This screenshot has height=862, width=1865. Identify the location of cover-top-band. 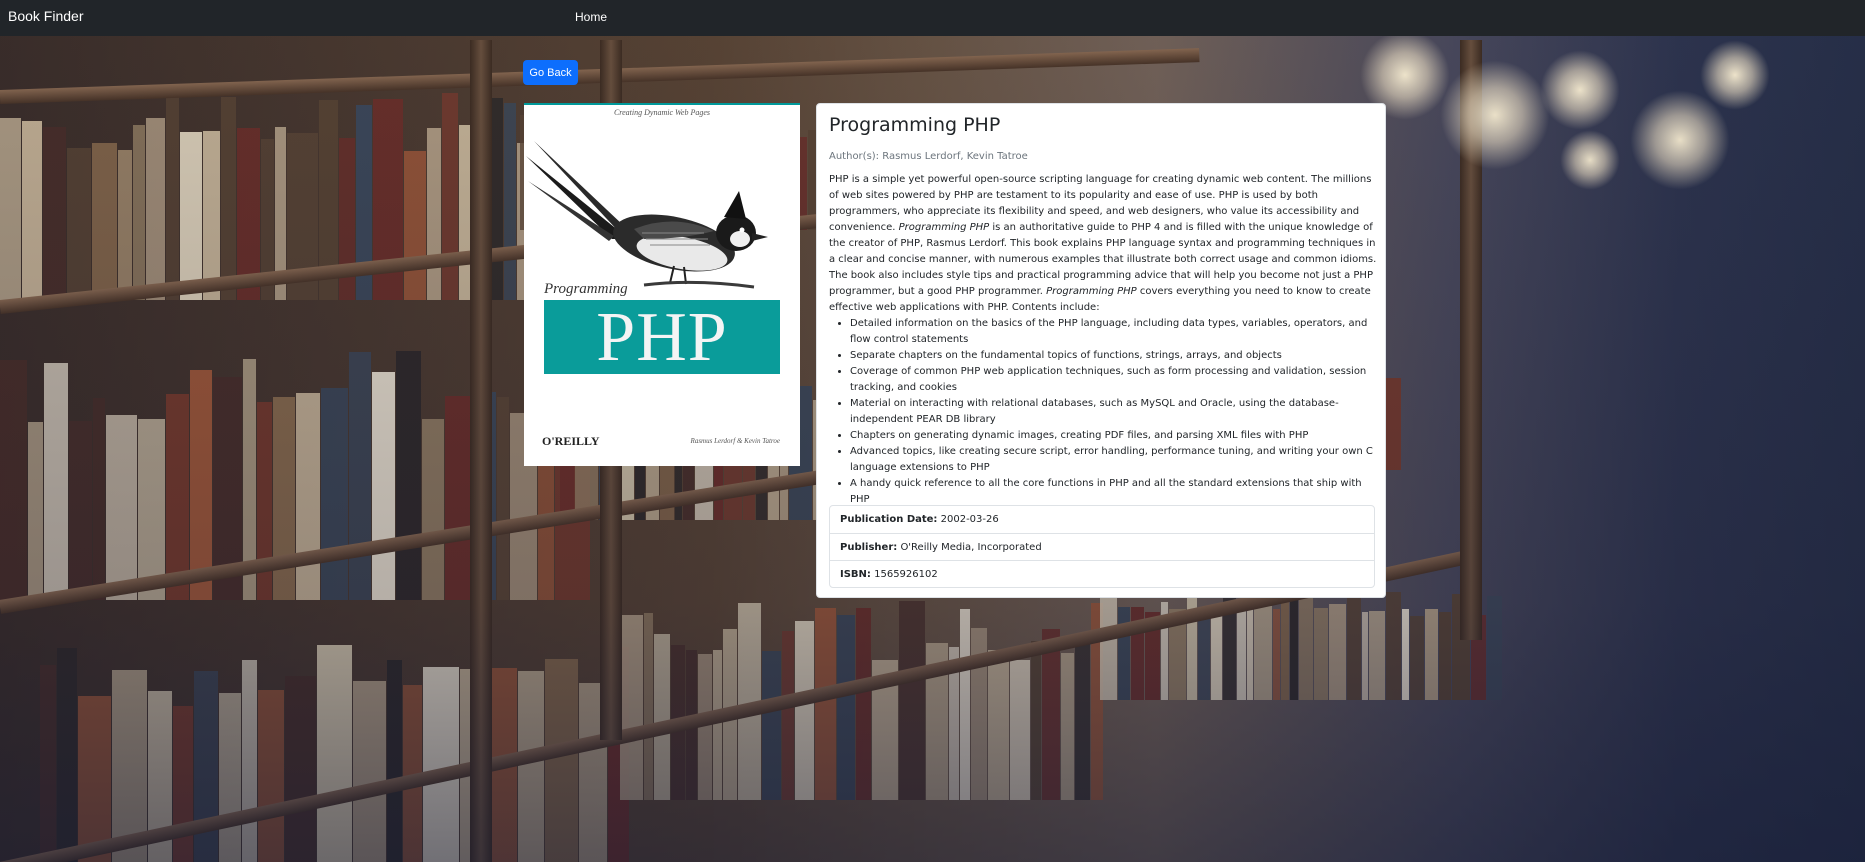
(662, 104).